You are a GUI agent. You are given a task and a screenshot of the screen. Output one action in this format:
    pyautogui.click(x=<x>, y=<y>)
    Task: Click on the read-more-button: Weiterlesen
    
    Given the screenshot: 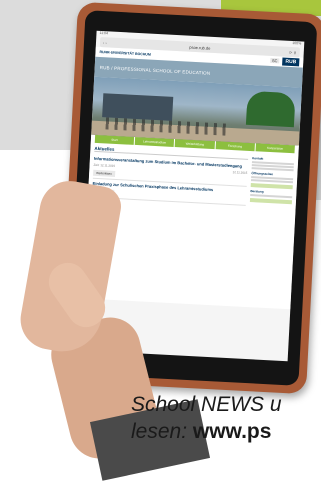 What is the action you would take?
    pyautogui.click(x=104, y=173)
    